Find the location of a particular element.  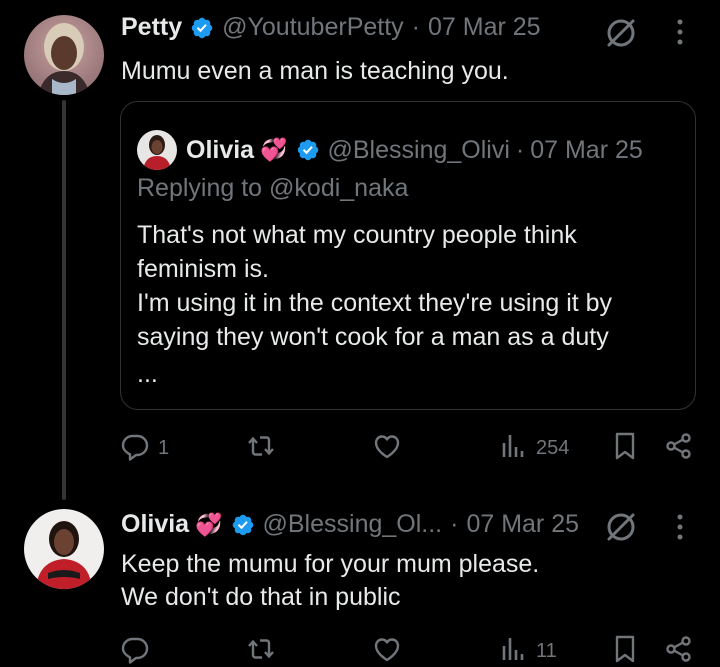

views-button: 11 is located at coordinates (527, 650).